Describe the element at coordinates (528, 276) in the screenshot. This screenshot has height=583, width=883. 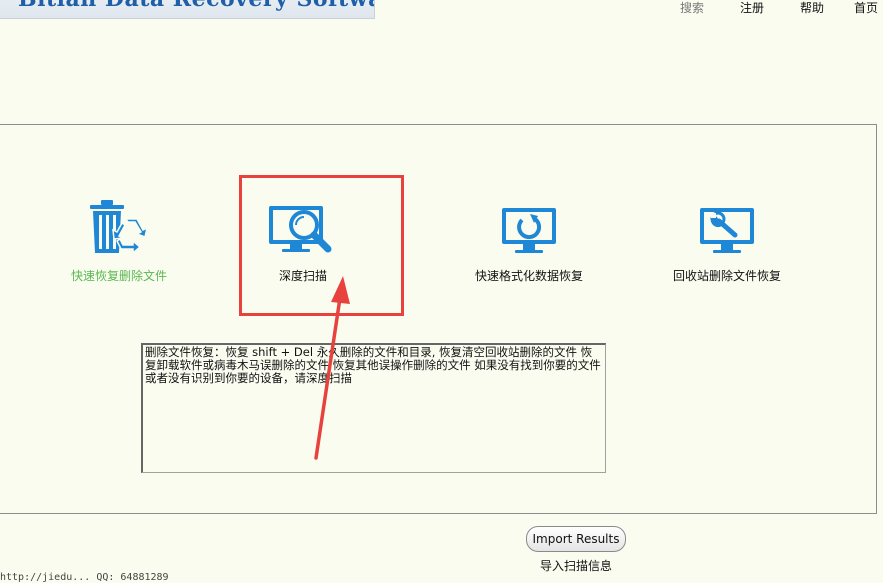
I see `format-recover-label: 快速格式化数据恢复` at that location.